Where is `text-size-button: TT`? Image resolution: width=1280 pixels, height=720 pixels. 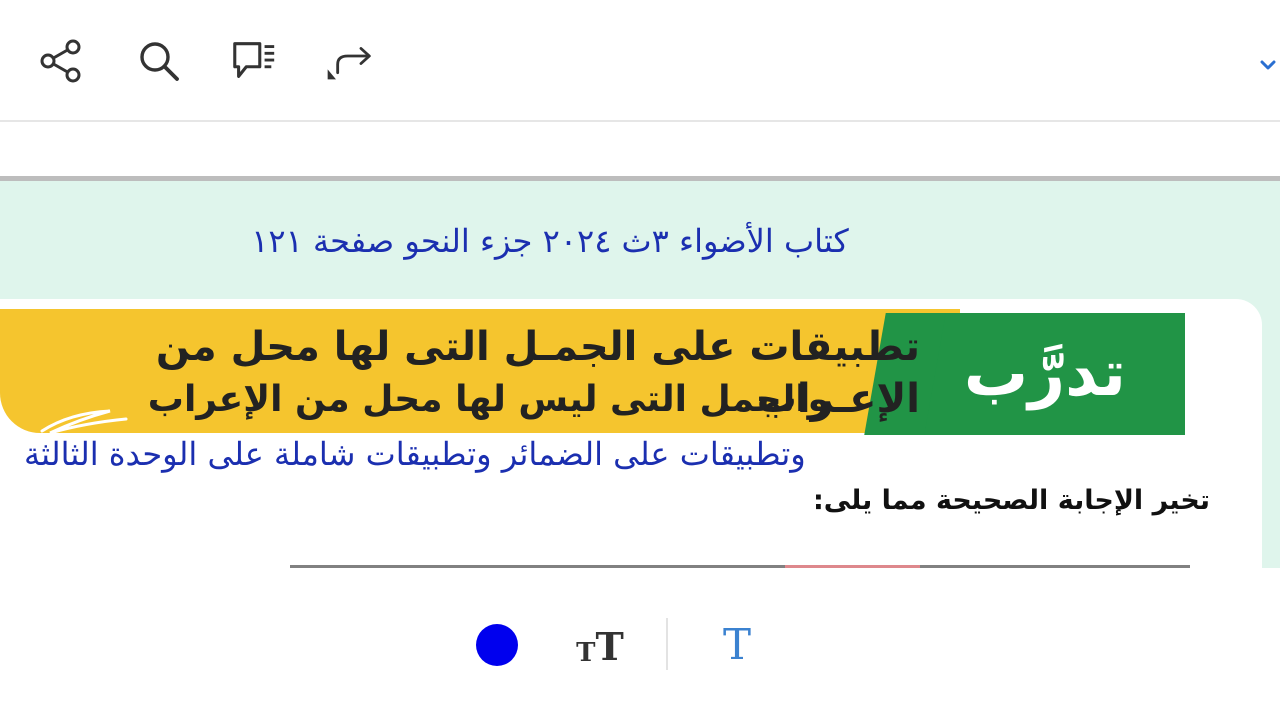 text-size-button: TT is located at coordinates (600, 645).